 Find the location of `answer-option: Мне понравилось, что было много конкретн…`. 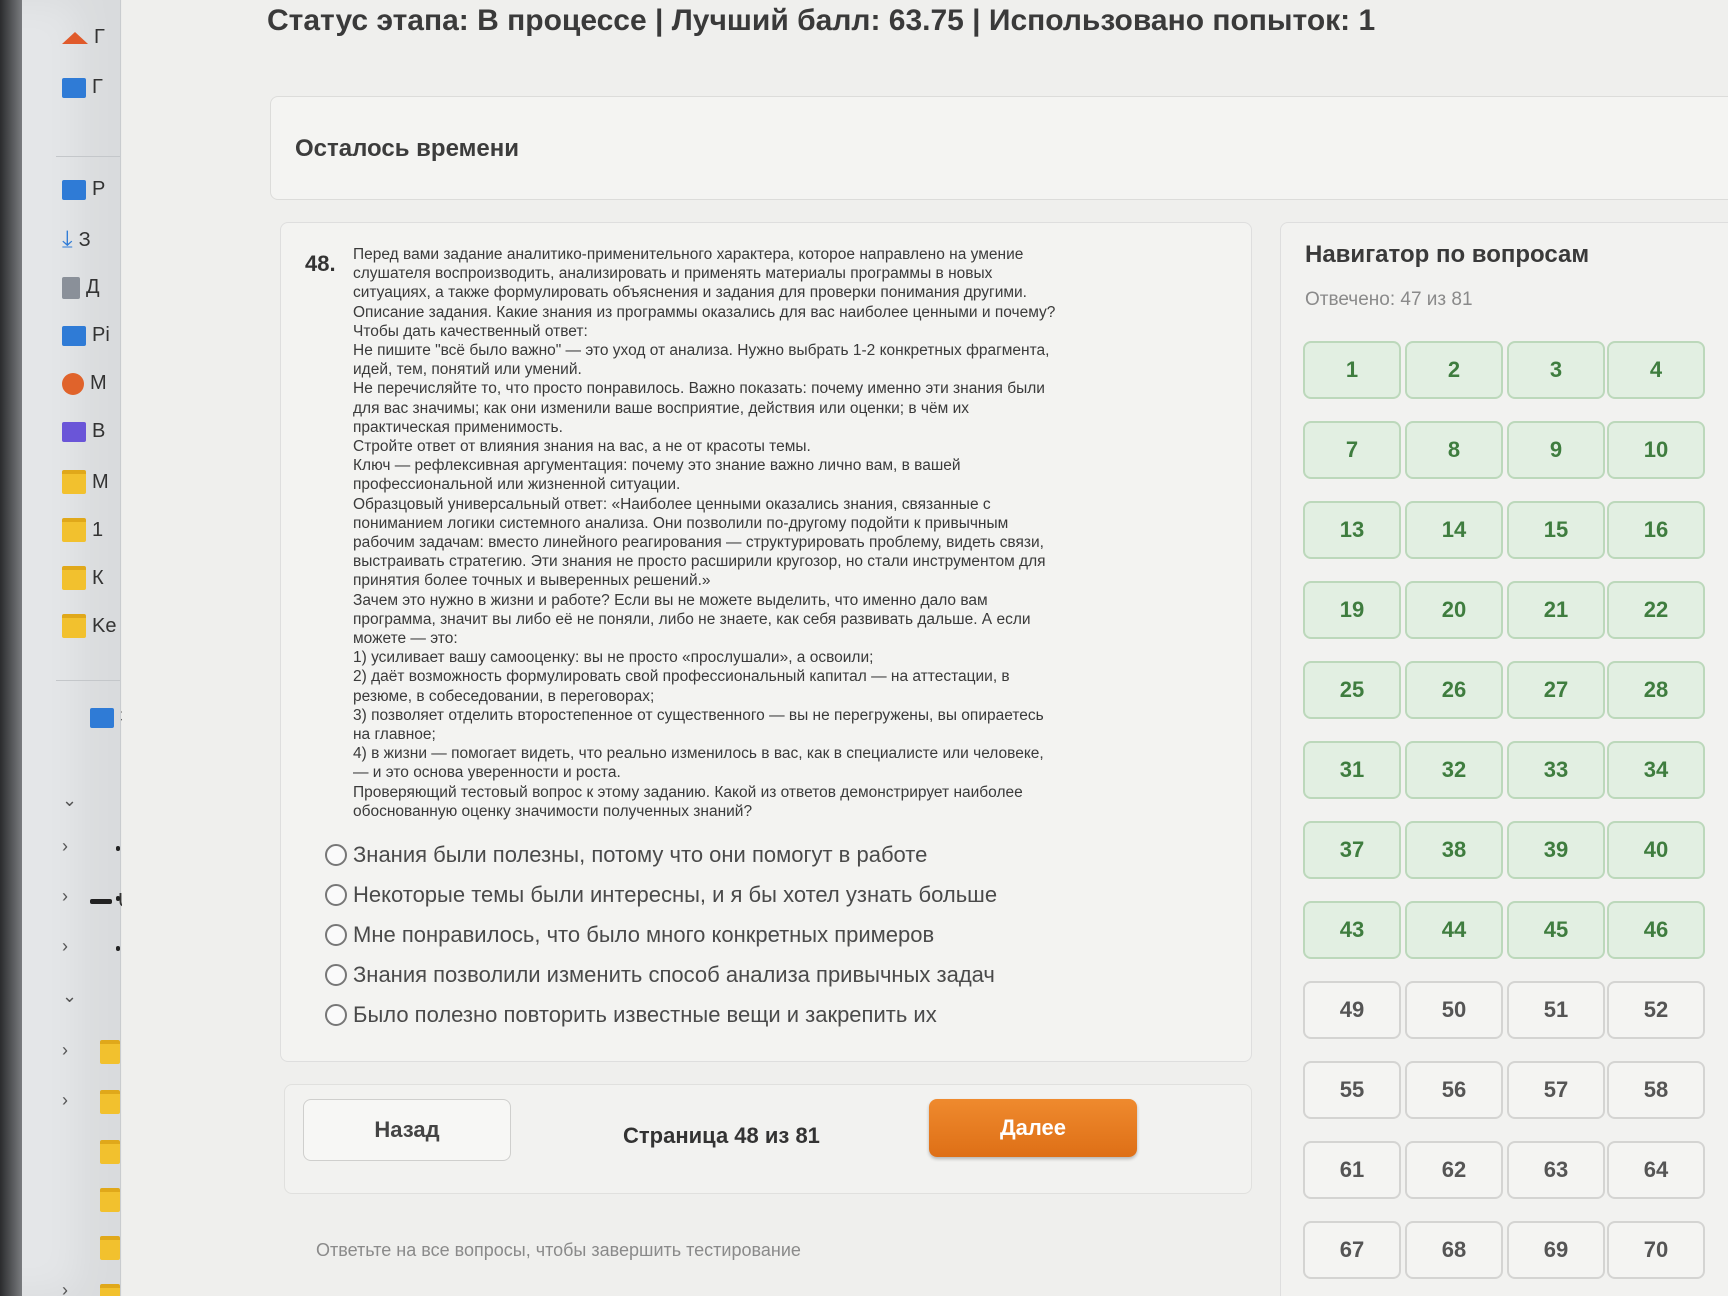

answer-option: Мне понравилось, что было много конкретн… is located at coordinates (661, 935).